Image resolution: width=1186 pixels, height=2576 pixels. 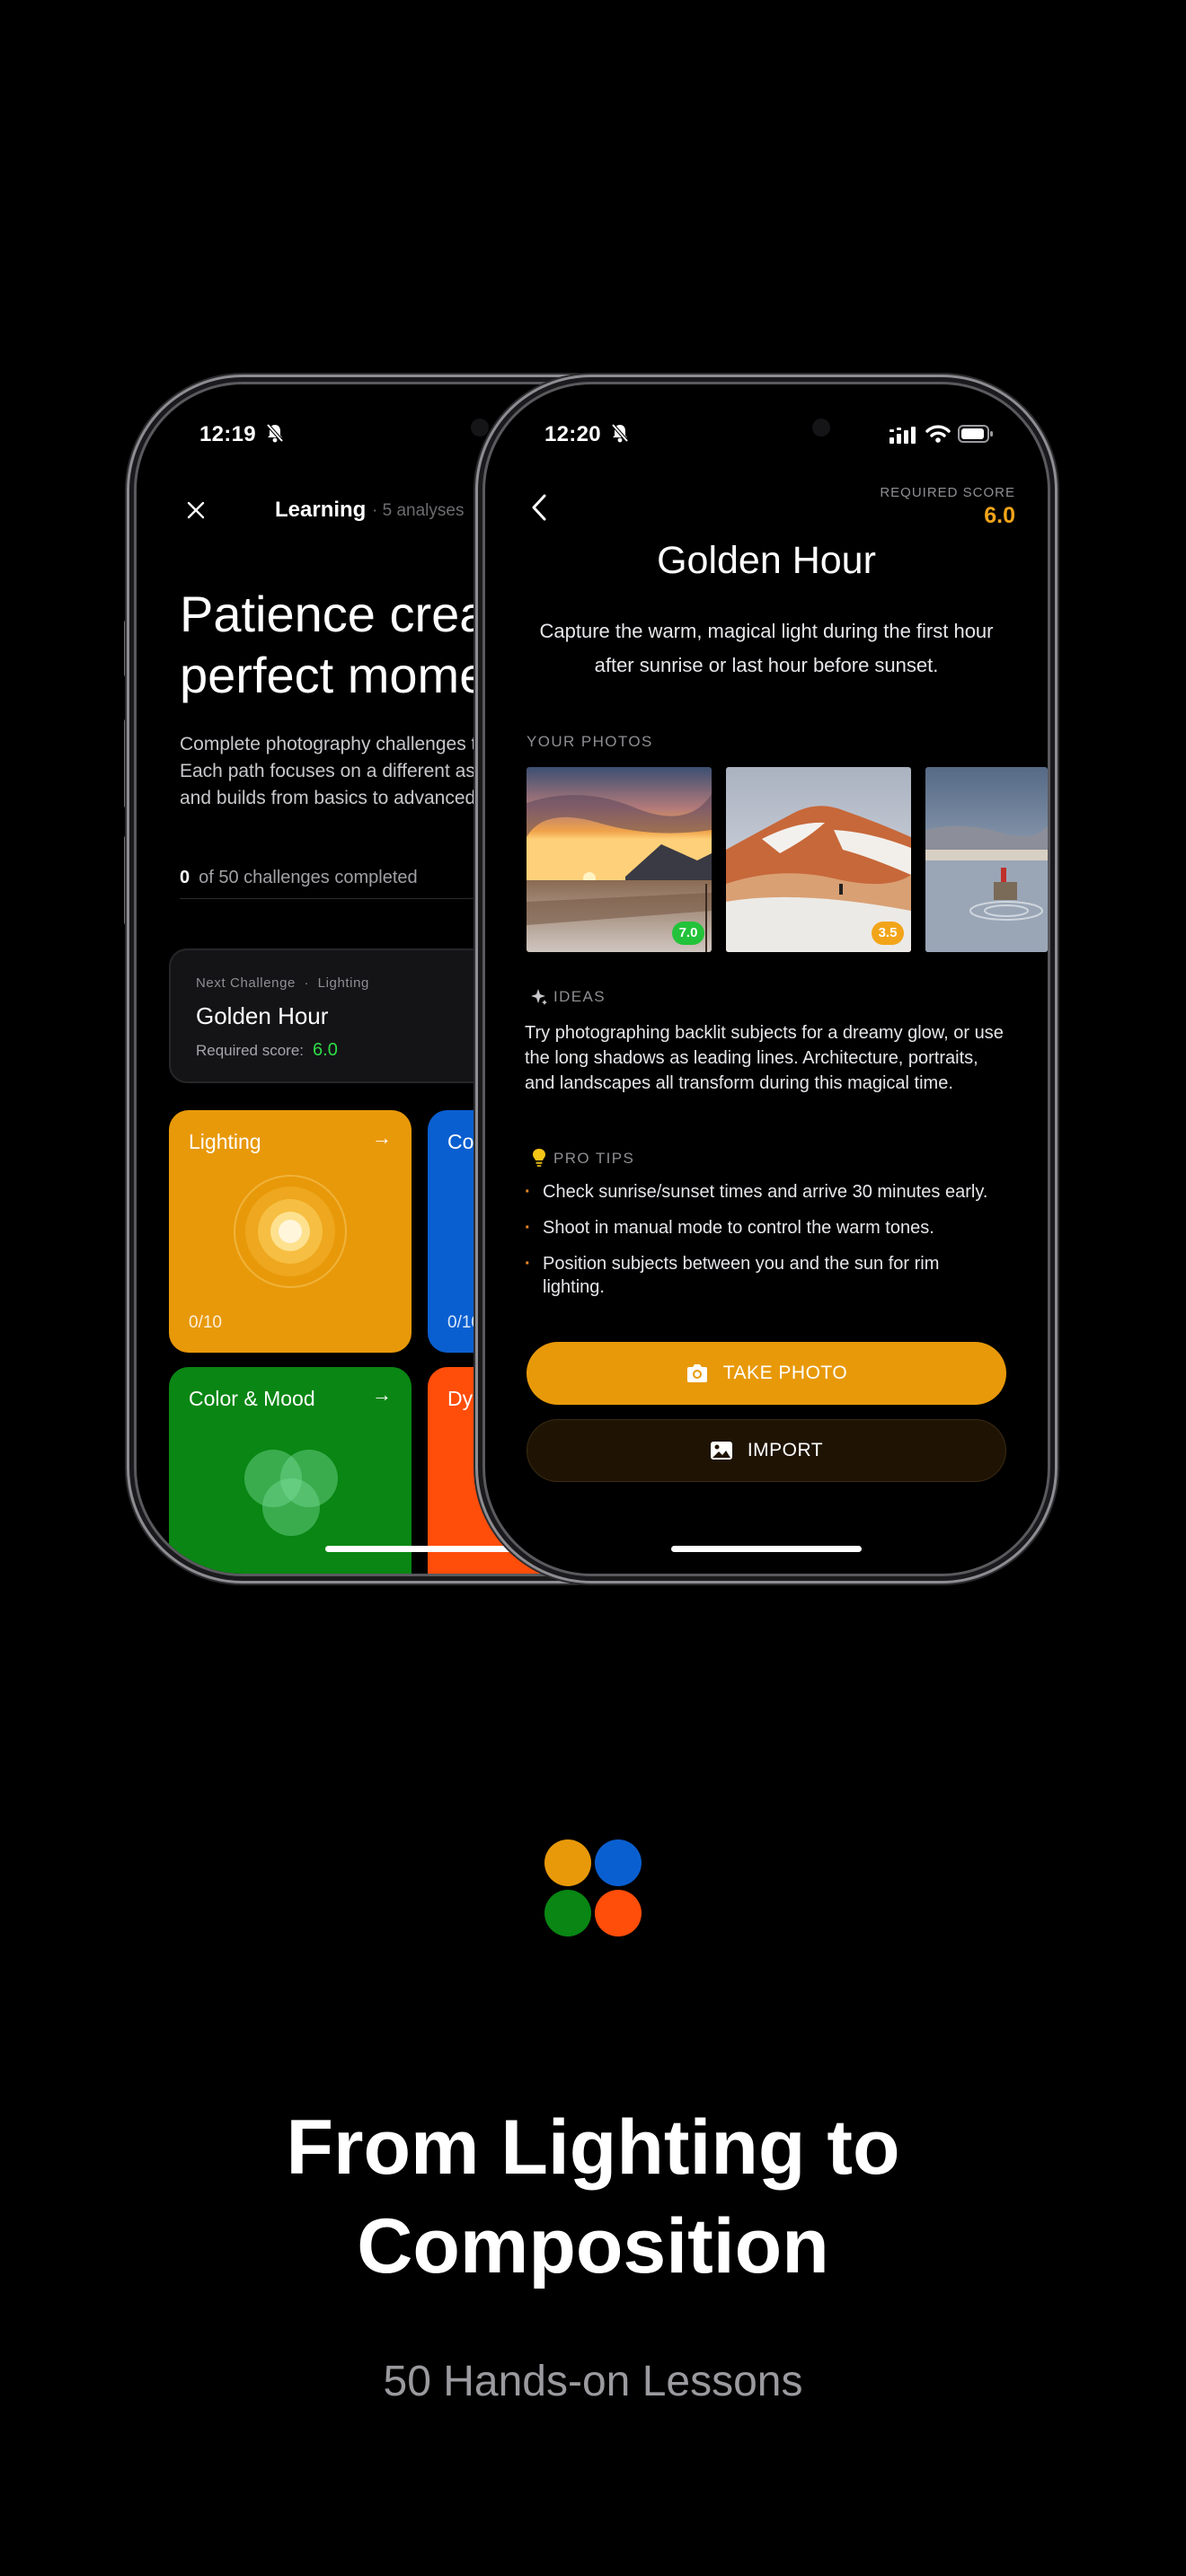 What do you see at coordinates (567, 1913) in the screenshot?
I see `logo-dot-green` at bounding box center [567, 1913].